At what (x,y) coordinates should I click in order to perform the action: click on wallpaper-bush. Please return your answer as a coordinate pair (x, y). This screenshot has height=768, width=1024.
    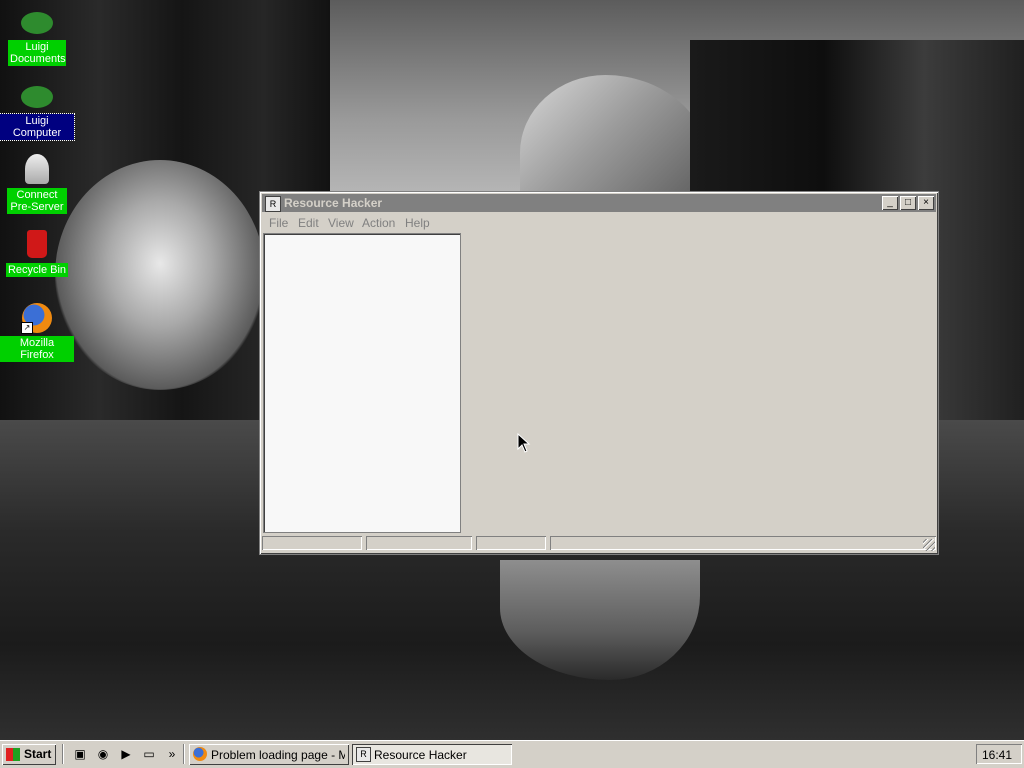
    Looking at the image, I should click on (160, 275).